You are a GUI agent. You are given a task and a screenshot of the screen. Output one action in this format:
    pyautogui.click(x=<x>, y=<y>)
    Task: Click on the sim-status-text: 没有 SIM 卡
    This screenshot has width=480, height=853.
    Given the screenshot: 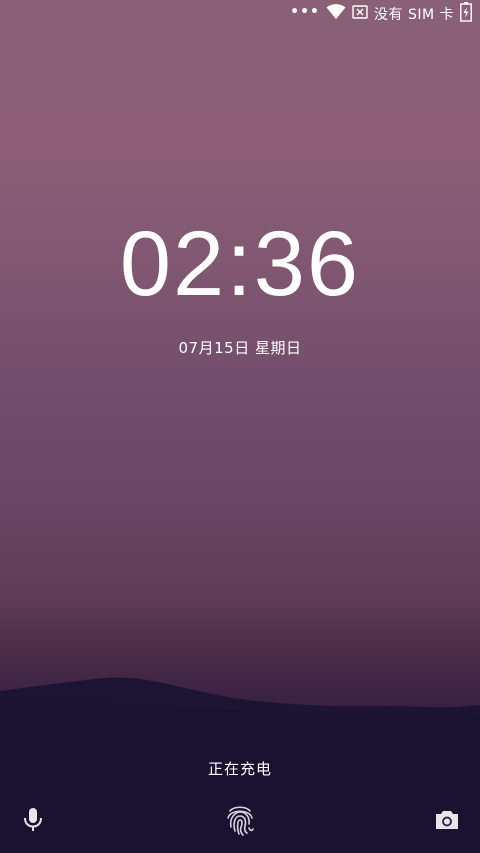 What is the action you would take?
    pyautogui.click(x=414, y=15)
    